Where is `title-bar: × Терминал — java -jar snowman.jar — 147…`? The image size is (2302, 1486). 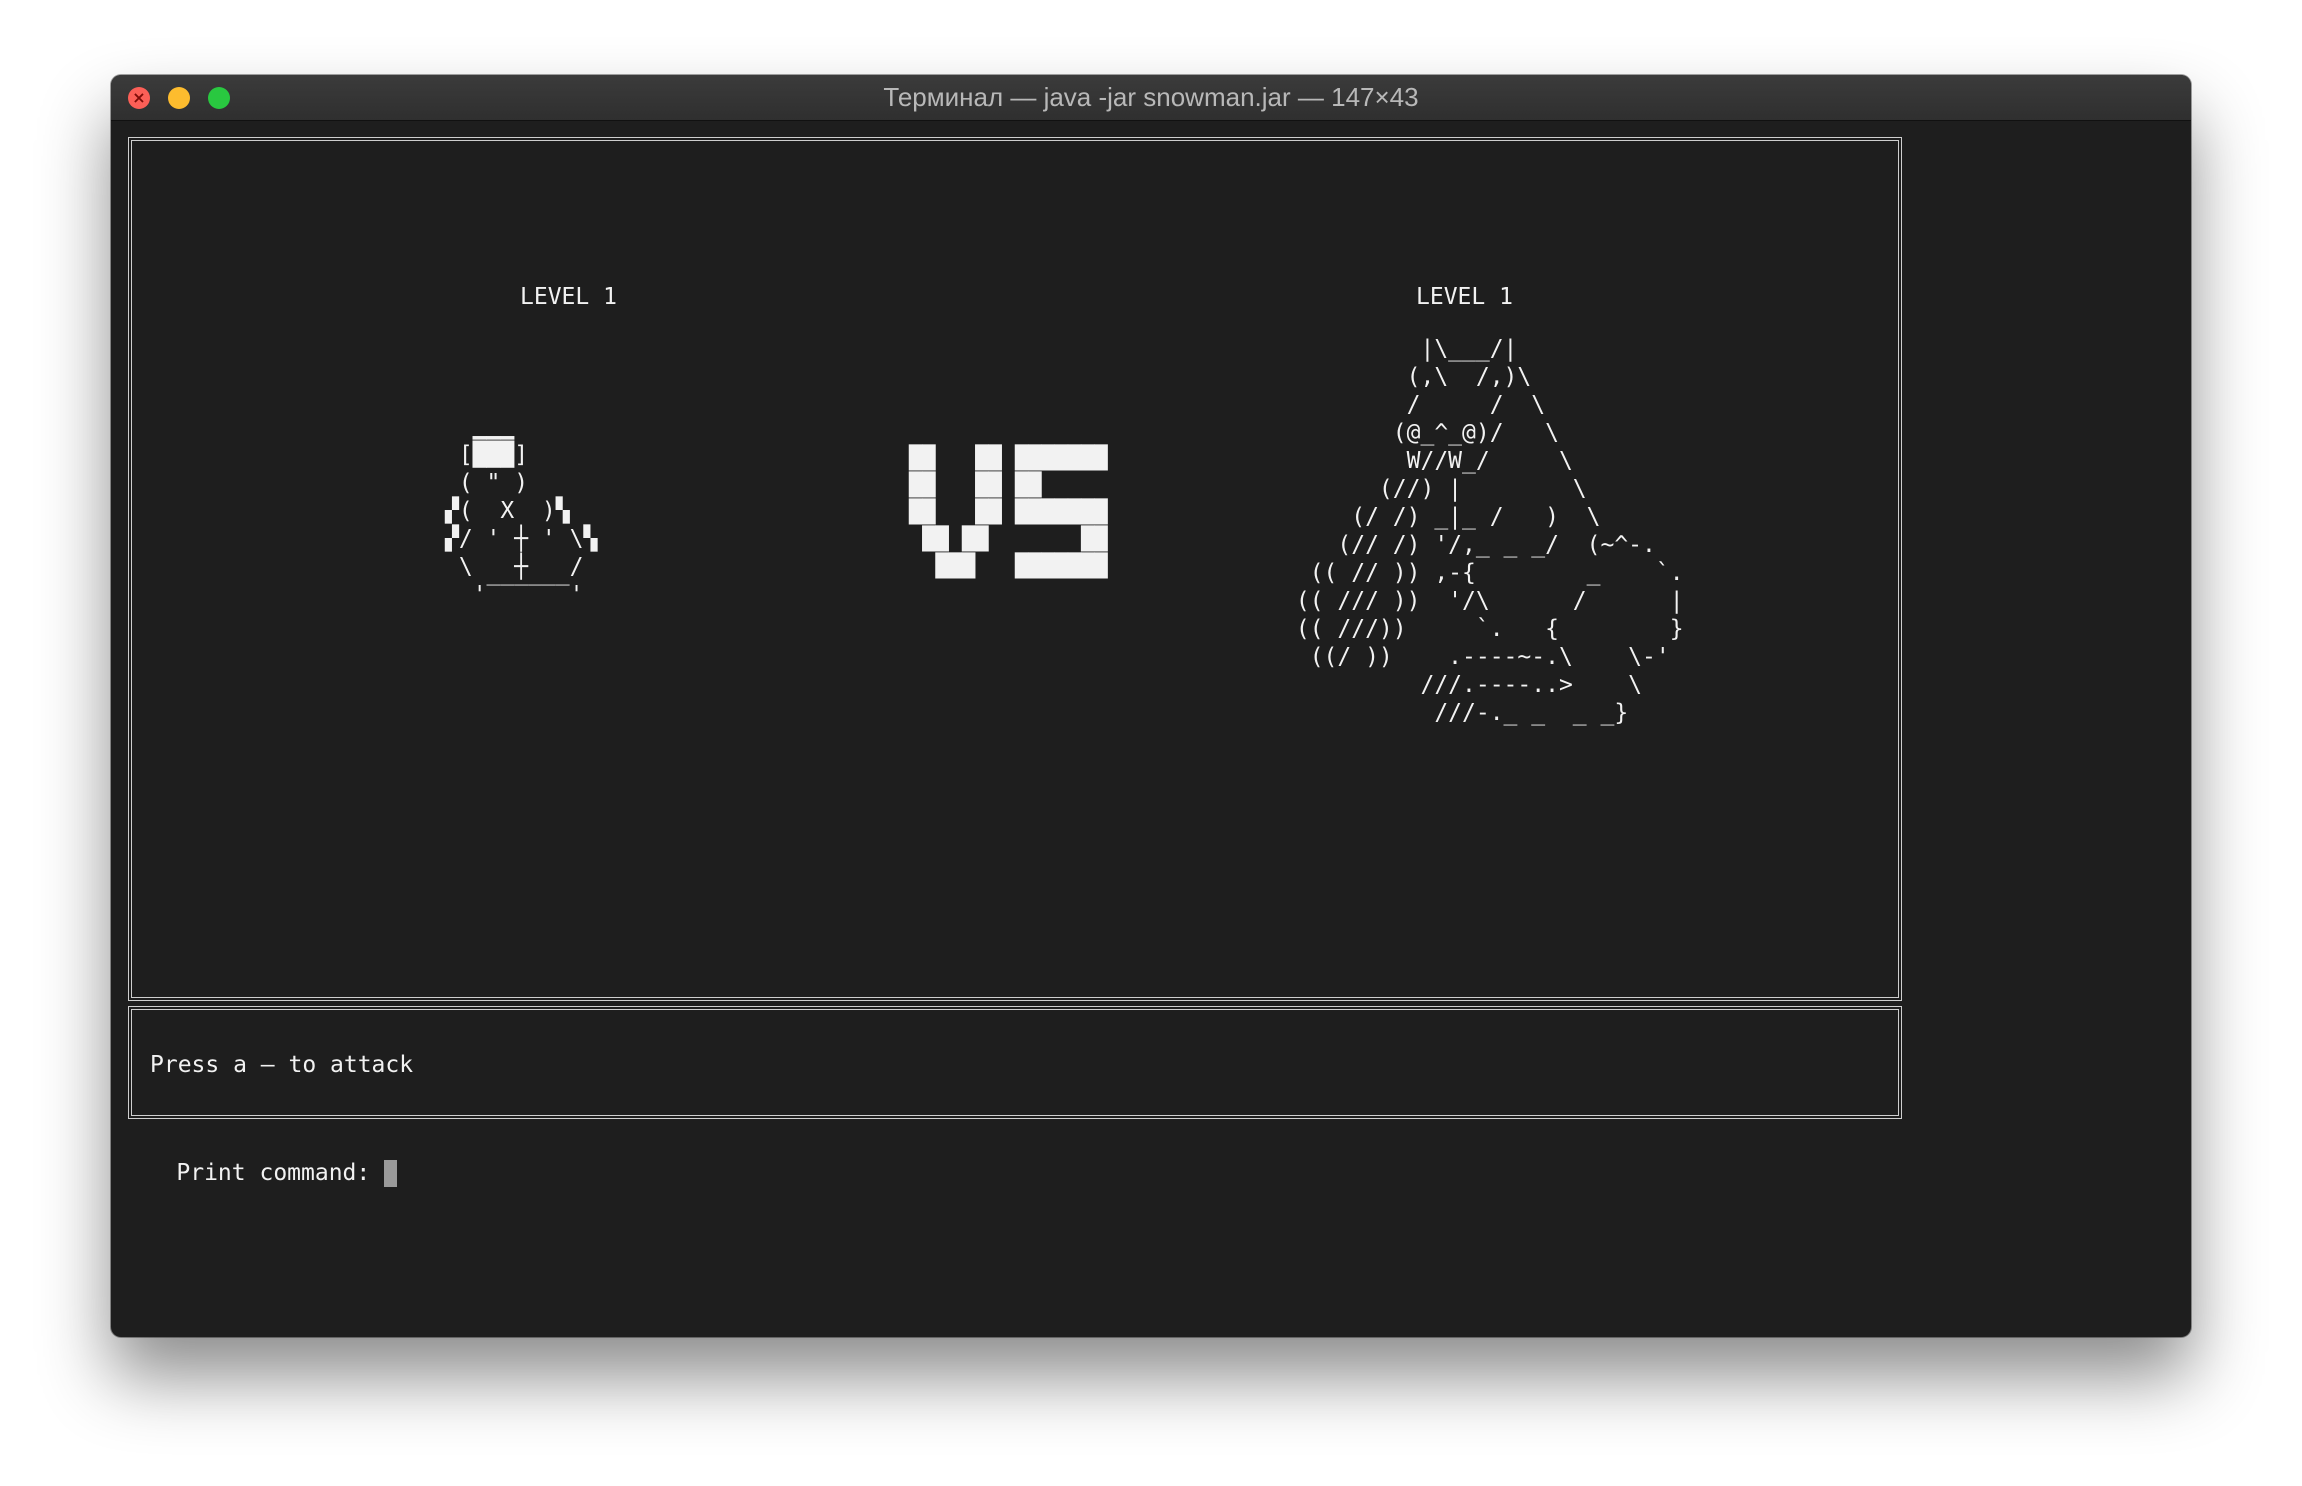
title-bar: × Терминал — java -jar snowman.jar — 147… is located at coordinates (1151, 98).